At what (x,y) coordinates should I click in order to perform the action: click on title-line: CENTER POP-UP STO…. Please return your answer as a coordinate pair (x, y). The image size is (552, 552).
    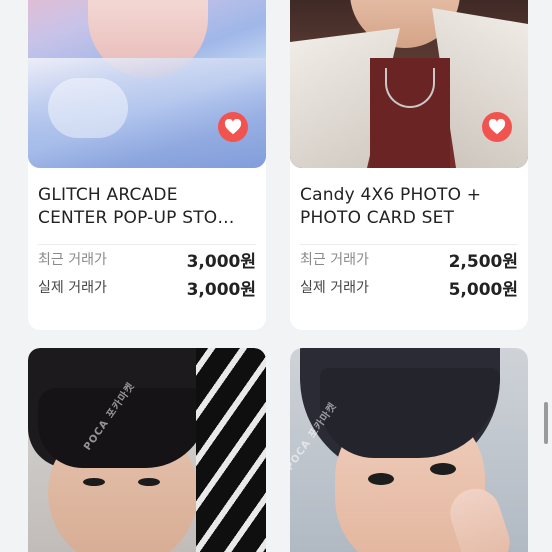
    Looking at the image, I should click on (136, 218).